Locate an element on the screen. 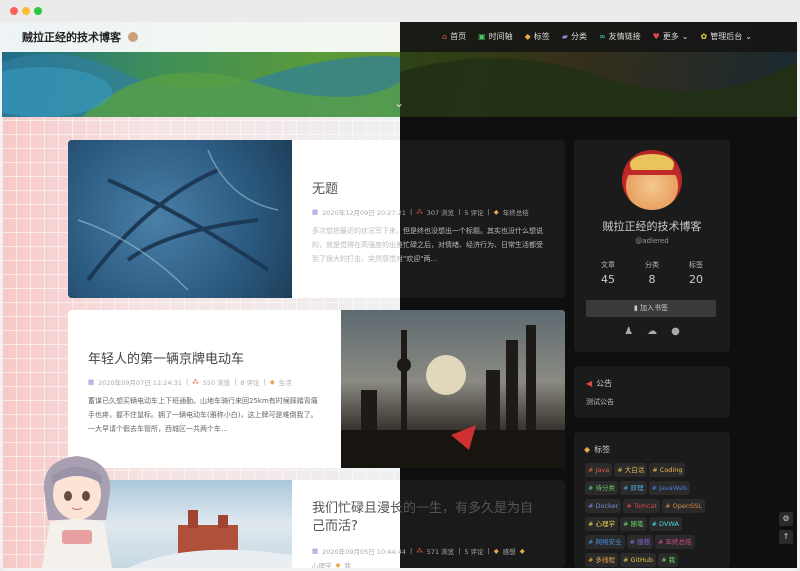 Image resolution: width=800 pixels, height=571 pixels. announcement-title: 公告 is located at coordinates (604, 383).